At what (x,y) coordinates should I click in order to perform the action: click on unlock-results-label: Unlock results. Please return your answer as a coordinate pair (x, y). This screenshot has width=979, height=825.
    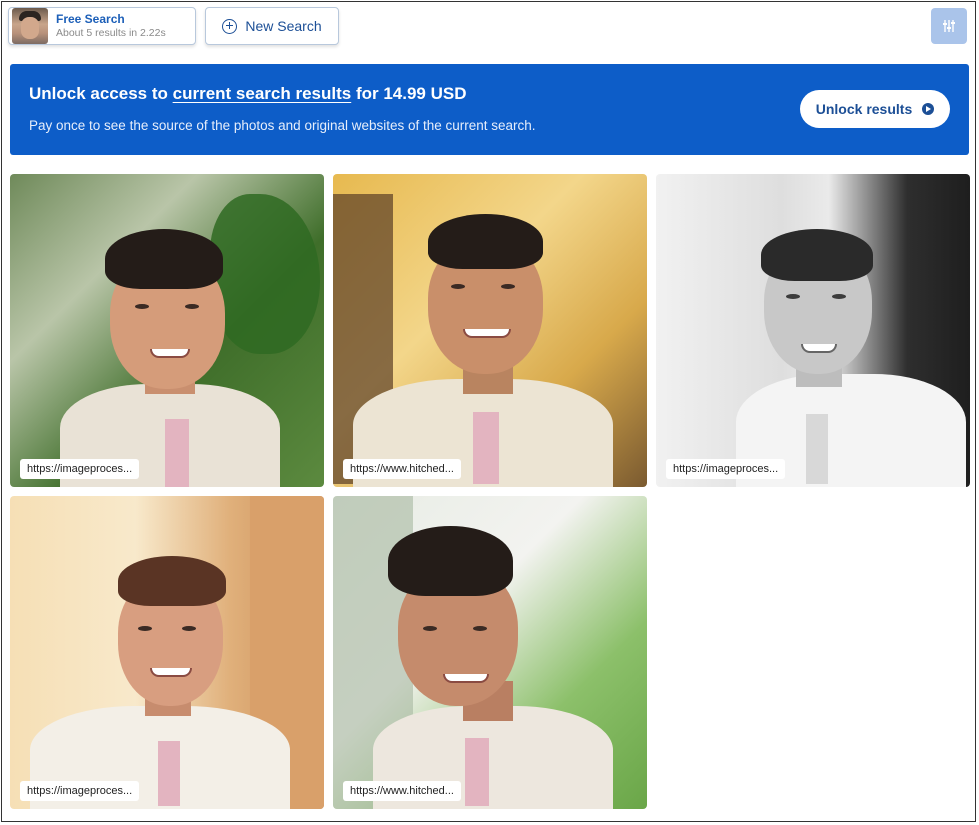
    Looking at the image, I should click on (864, 109).